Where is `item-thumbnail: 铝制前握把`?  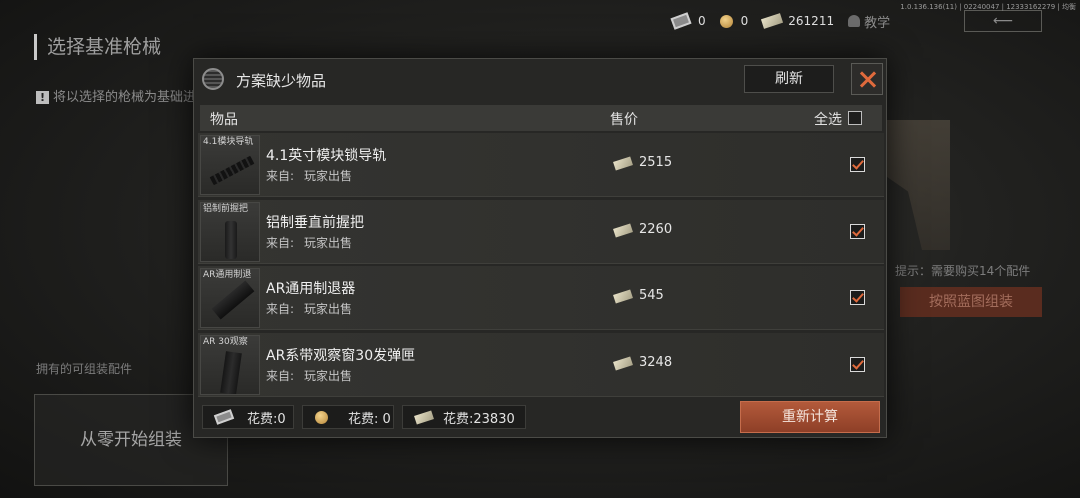 item-thumbnail: 铝制前握把 is located at coordinates (230, 231).